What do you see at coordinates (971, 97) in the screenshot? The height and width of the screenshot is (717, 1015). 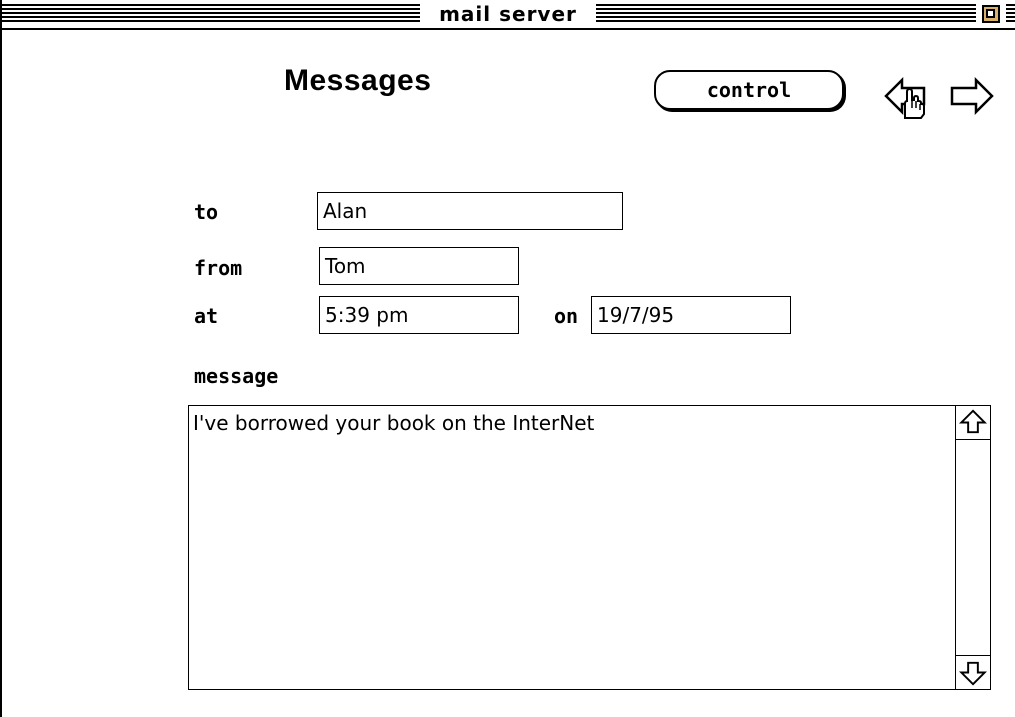 I see `forward-arrow-icon` at bounding box center [971, 97].